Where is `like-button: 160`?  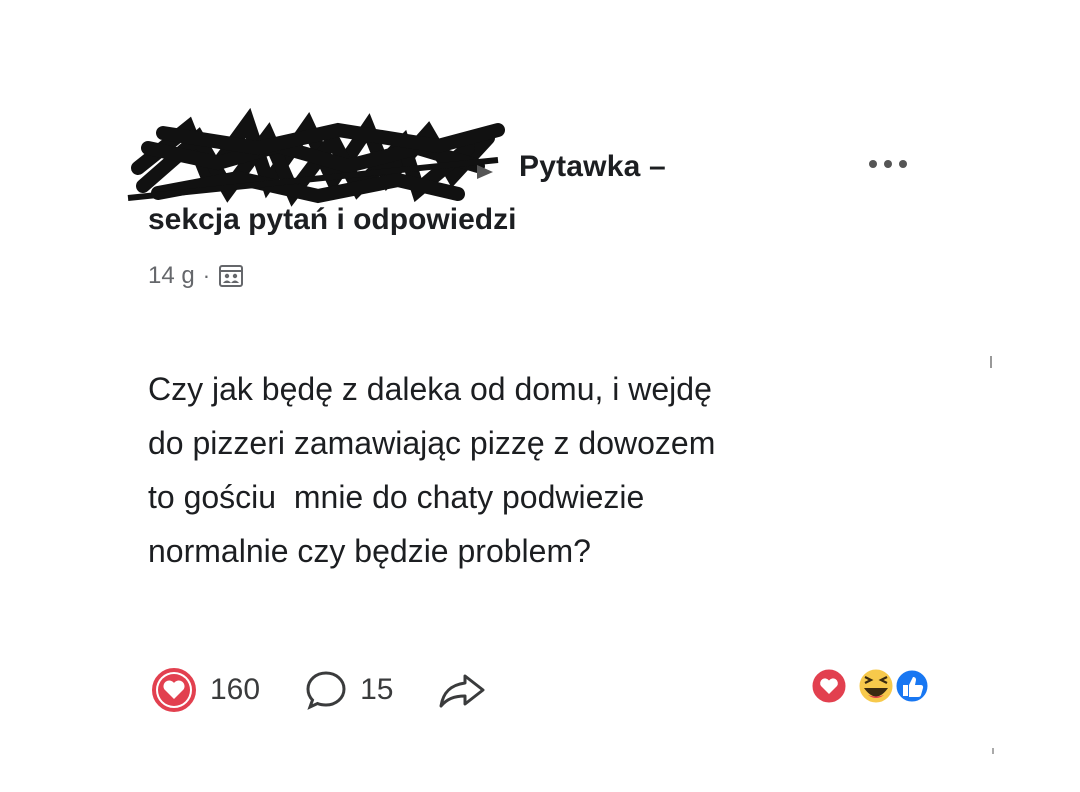
like-button: 160 is located at coordinates (205, 690).